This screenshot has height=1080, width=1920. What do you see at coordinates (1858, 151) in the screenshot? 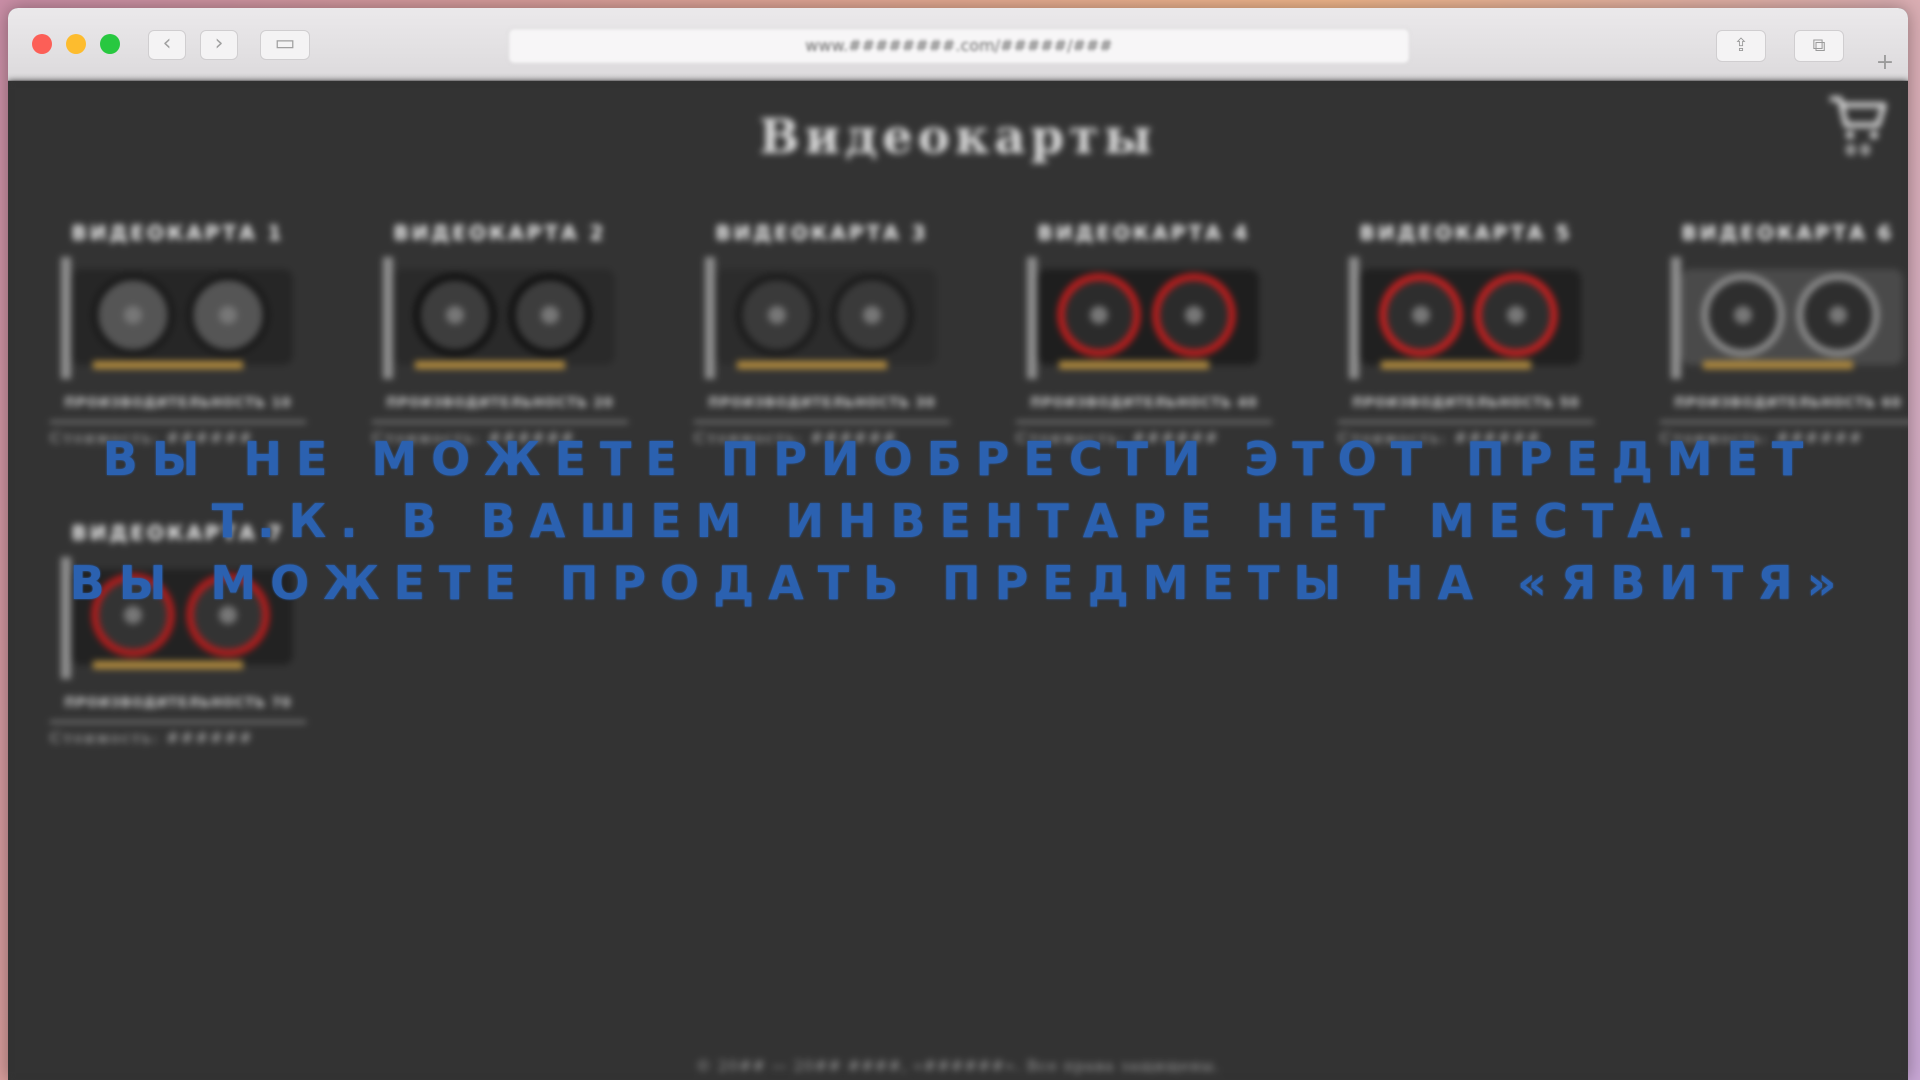
I see `cart-count: 0 0` at bounding box center [1858, 151].